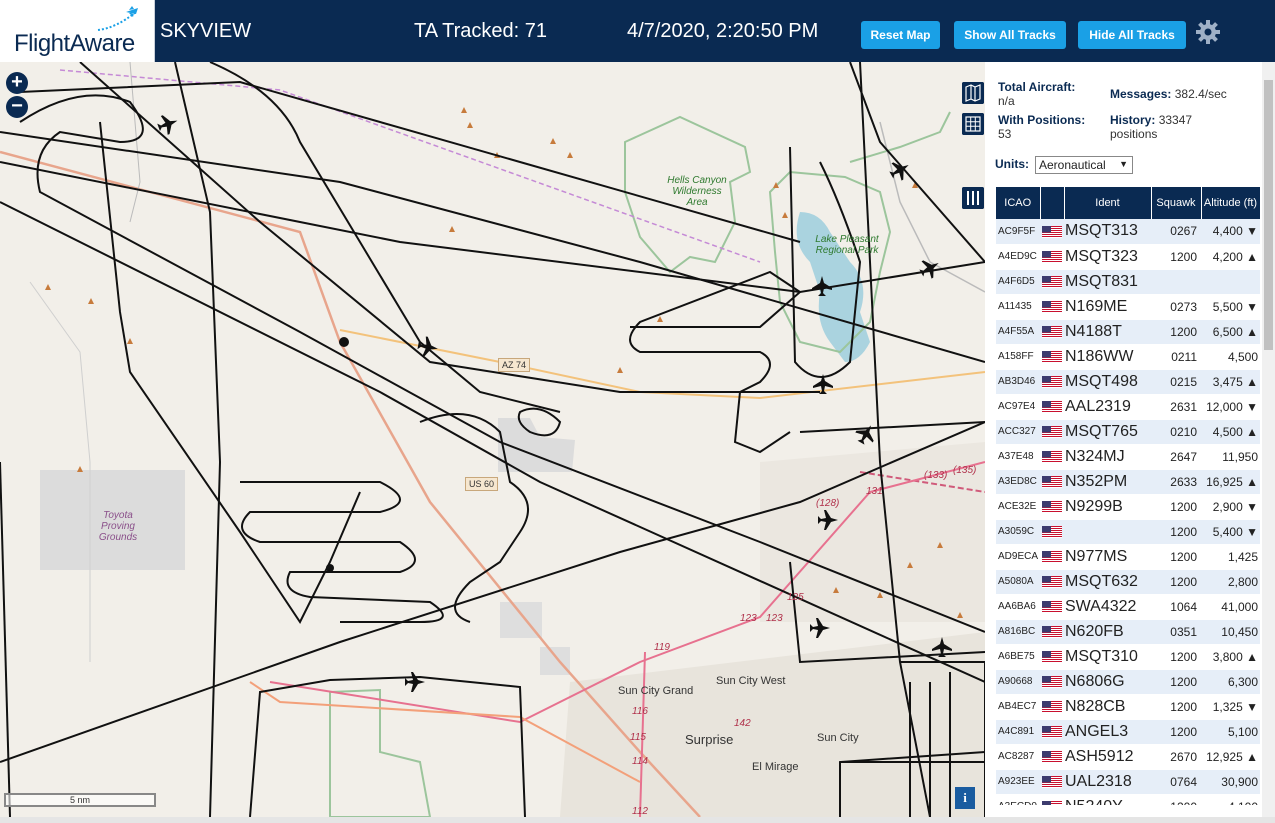 The image size is (1275, 823). What do you see at coordinates (640, 811) in the screenshot?
I see `route-number: 112` at bounding box center [640, 811].